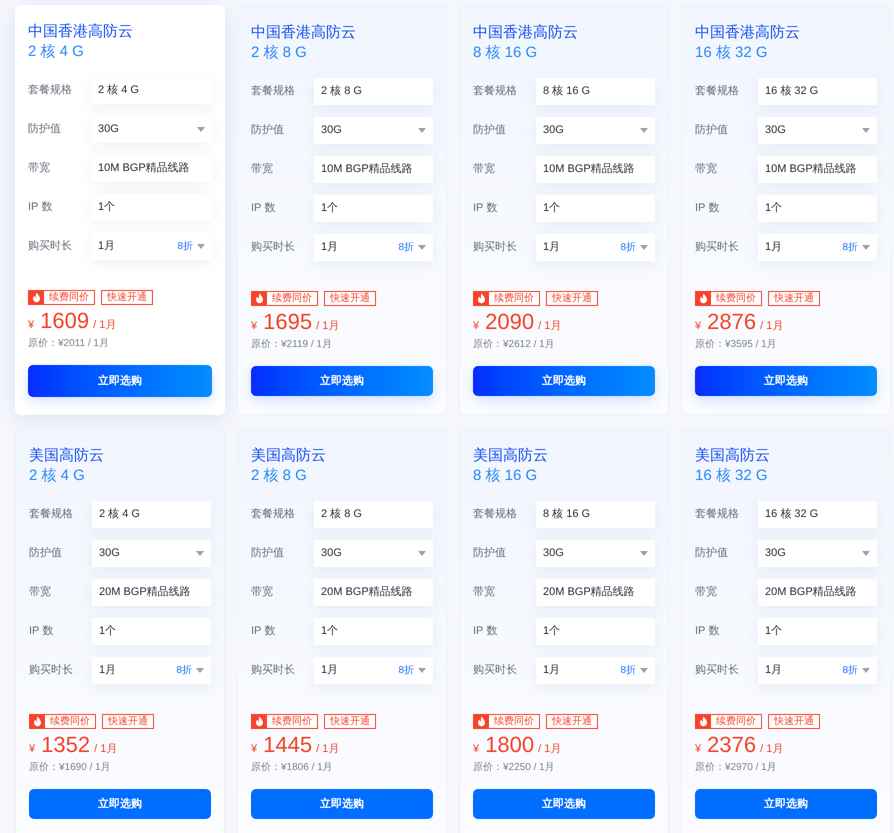 The height and width of the screenshot is (833, 894). What do you see at coordinates (505, 476) in the screenshot?
I see `card-spec: 8 核 16 G` at bounding box center [505, 476].